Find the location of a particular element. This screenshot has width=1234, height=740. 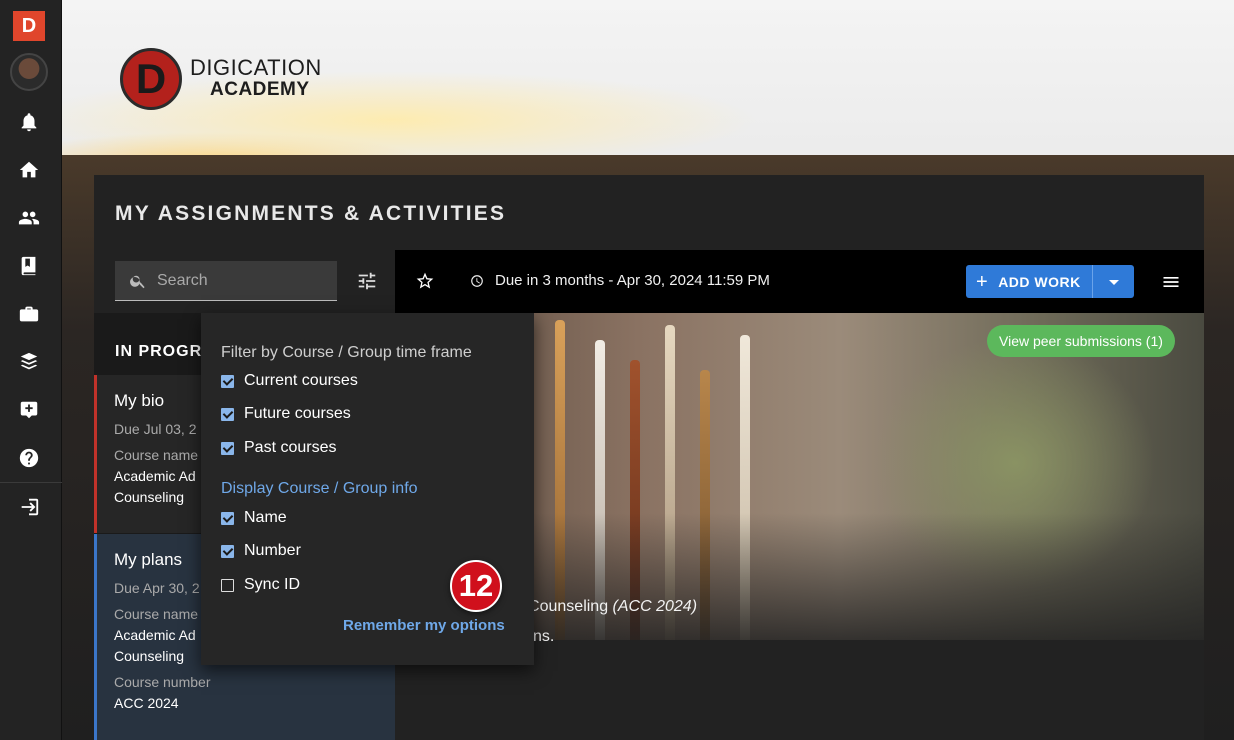

brand-line-1: DIGICATION is located at coordinates (256, 67).